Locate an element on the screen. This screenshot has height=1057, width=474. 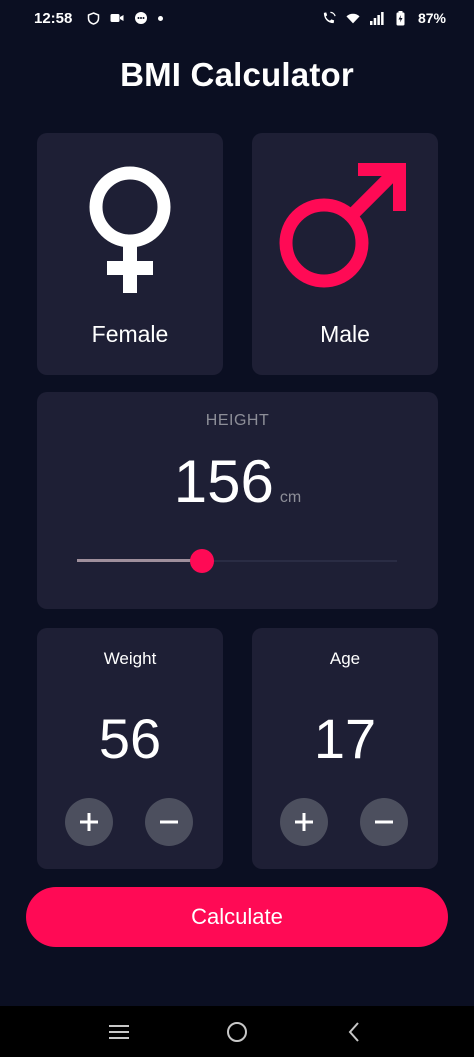
wifi-icon is located at coordinates (353, 18).